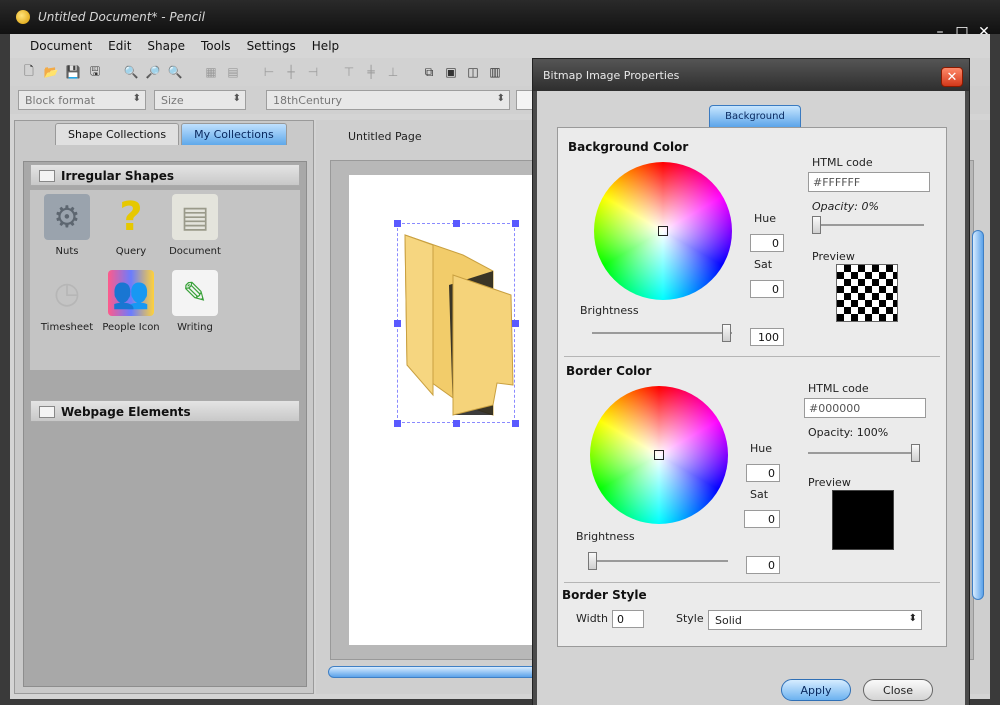  Describe the element at coordinates (726, 333) in the screenshot. I see `background-brightness-thumb` at that location.